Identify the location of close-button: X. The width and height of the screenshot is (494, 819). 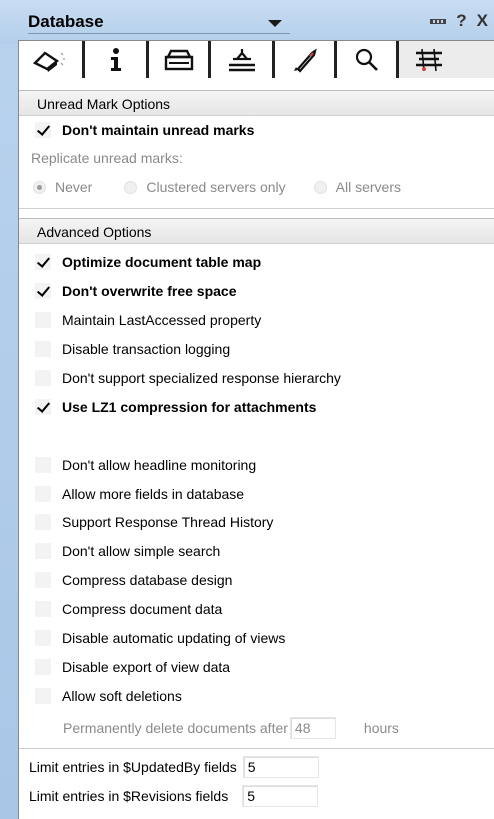
(482, 21).